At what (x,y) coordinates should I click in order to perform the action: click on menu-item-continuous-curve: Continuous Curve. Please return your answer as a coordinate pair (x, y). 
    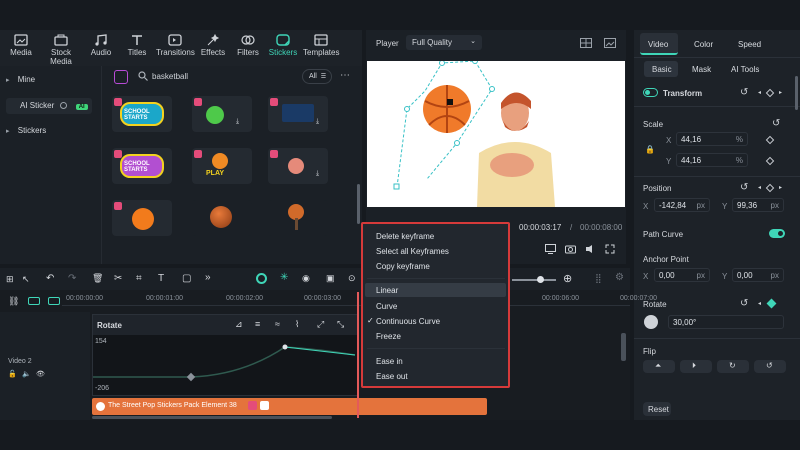
    Looking at the image, I should click on (408, 321).